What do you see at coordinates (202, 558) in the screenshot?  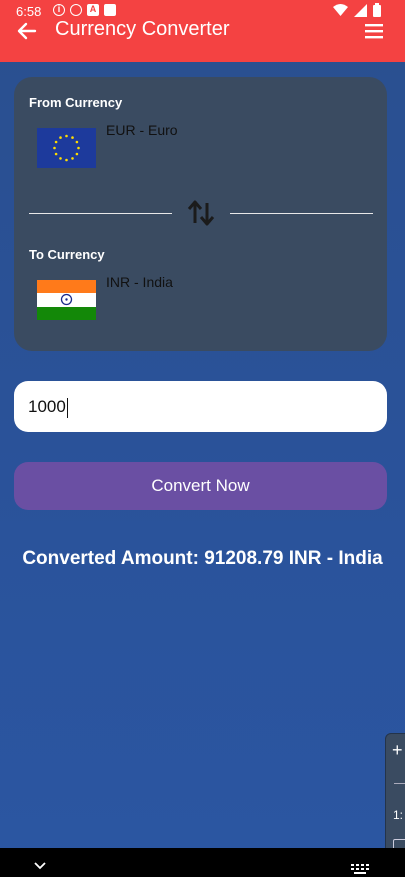 I see `converted-amount-text: Converted Amount: 91208.79 INR - India` at bounding box center [202, 558].